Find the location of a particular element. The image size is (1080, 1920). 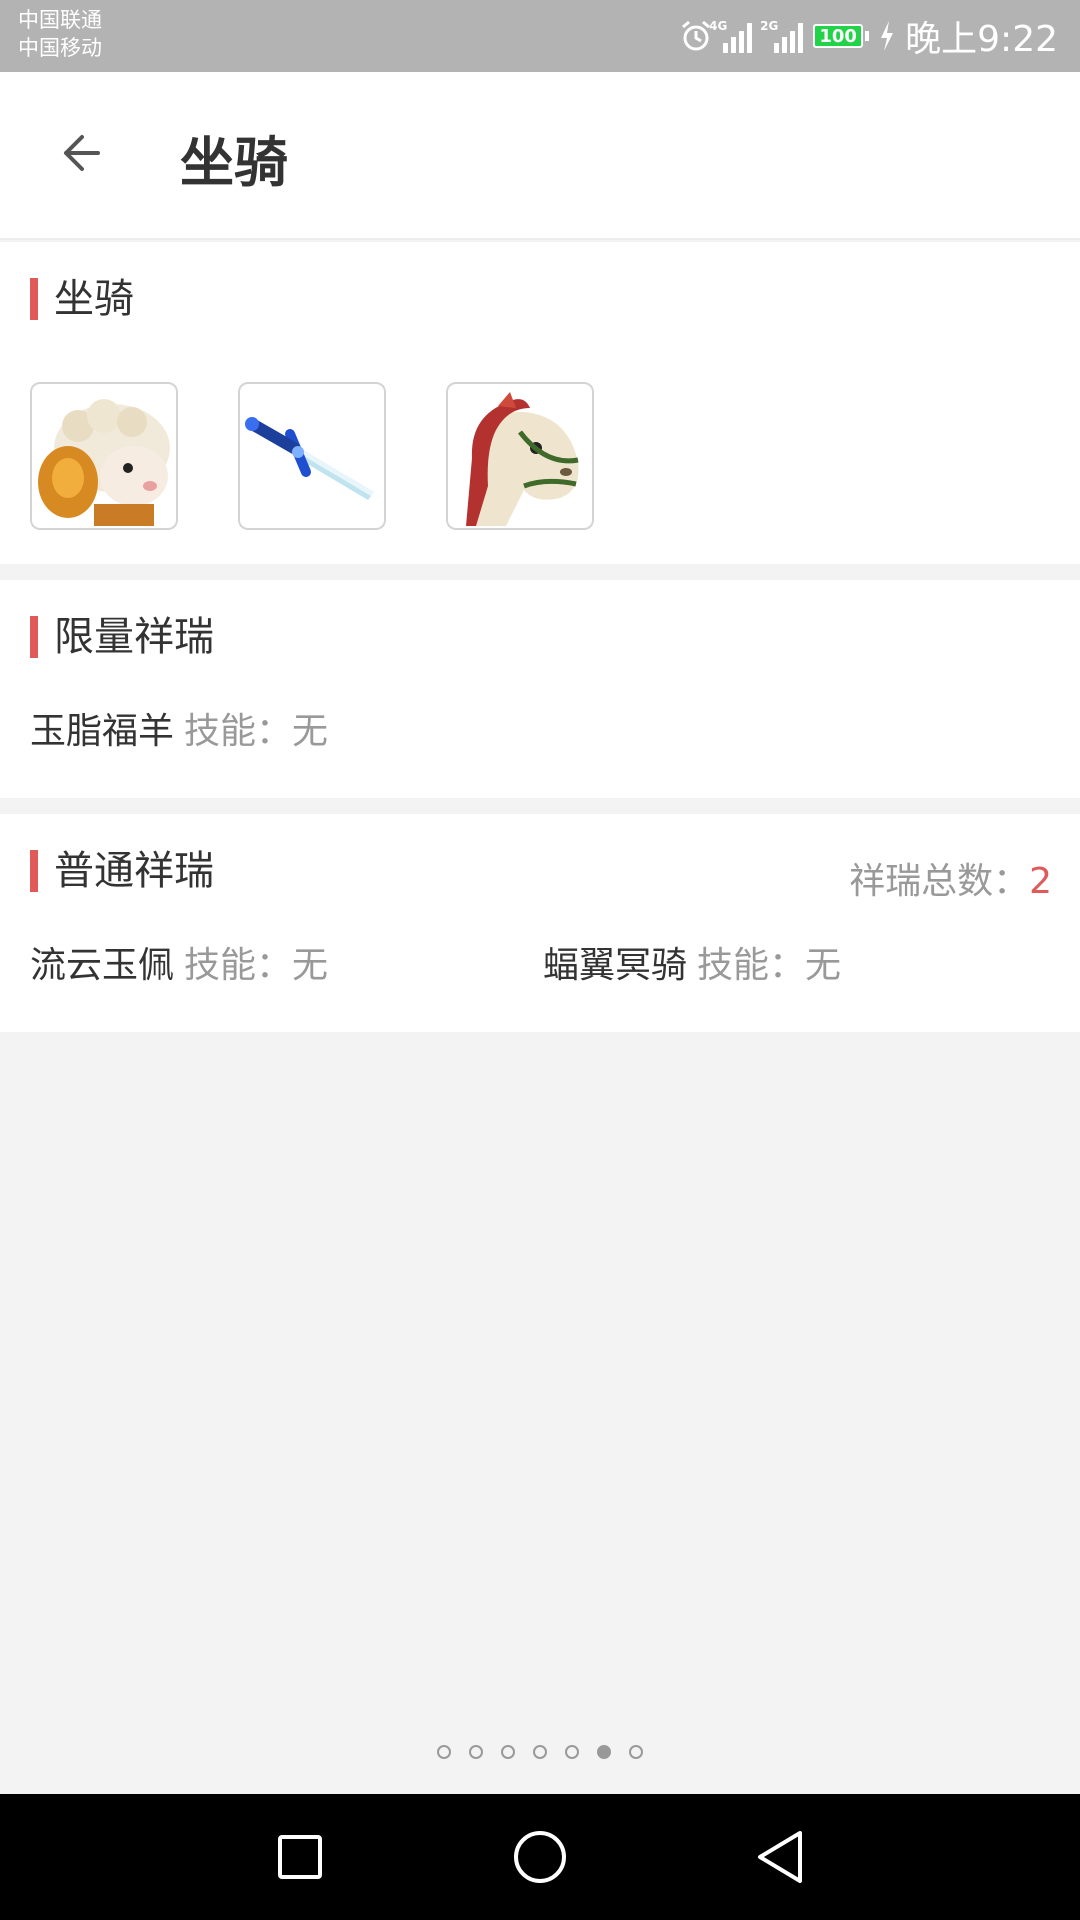

signal-icon-4g: 4G is located at coordinates (731, 36).